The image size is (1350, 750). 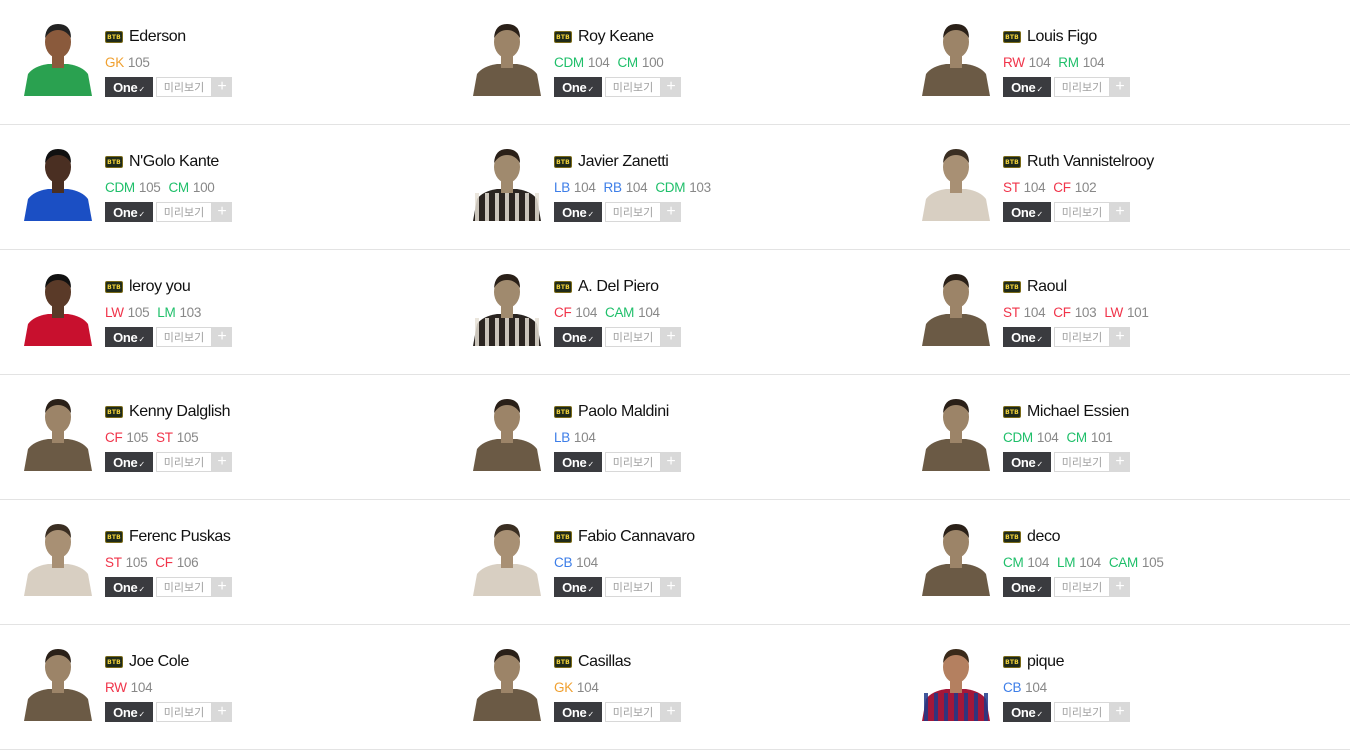 What do you see at coordinates (1078, 412) in the screenshot?
I see `player-name: Michael Essien` at bounding box center [1078, 412].